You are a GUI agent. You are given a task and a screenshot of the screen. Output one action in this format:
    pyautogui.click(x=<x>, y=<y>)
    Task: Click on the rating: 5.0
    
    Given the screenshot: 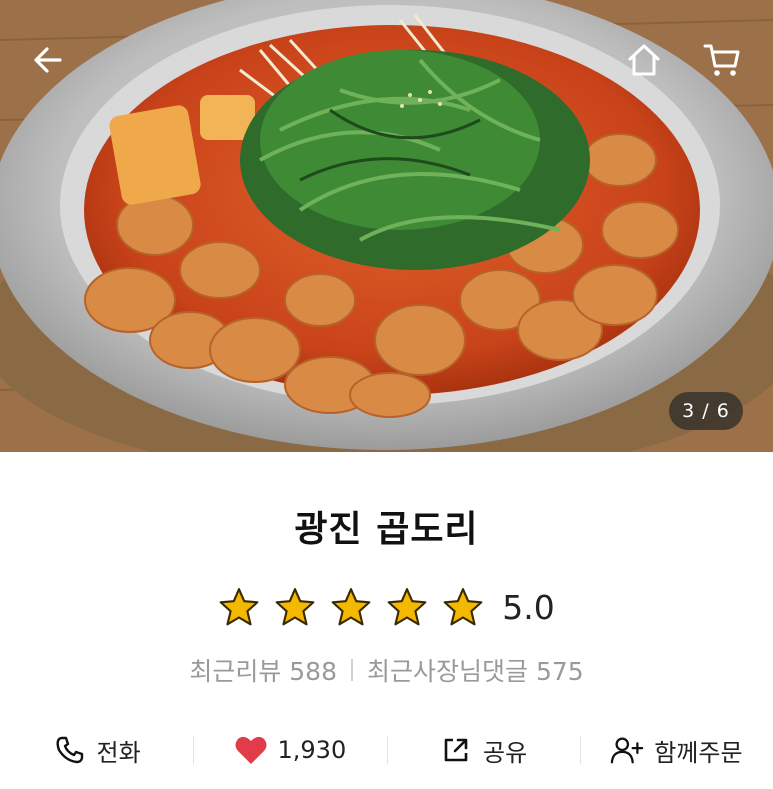 What is the action you would take?
    pyautogui.click(x=386, y=607)
    